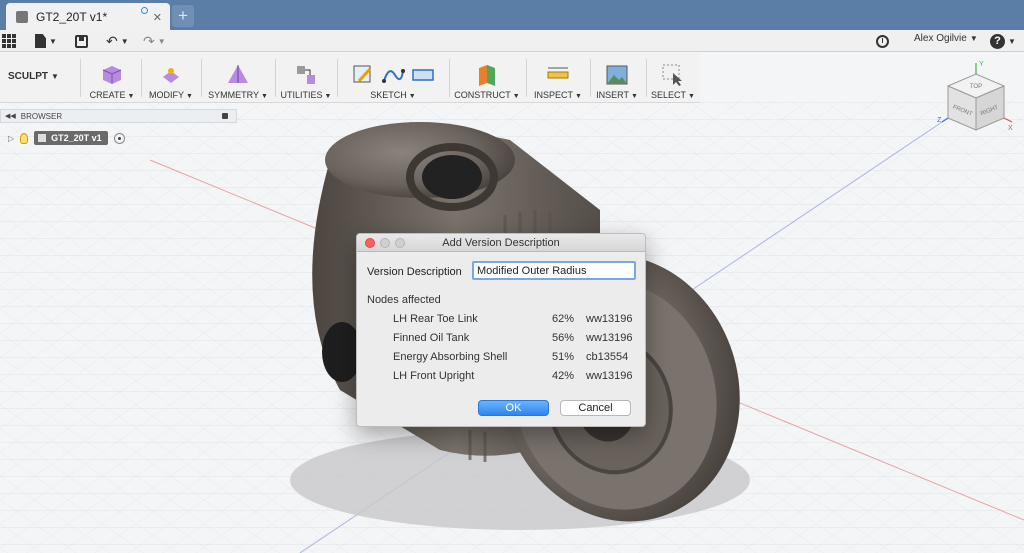 The width and height of the screenshot is (1024, 553). I want to click on sketch-rectangle-icon, so click(423, 75).